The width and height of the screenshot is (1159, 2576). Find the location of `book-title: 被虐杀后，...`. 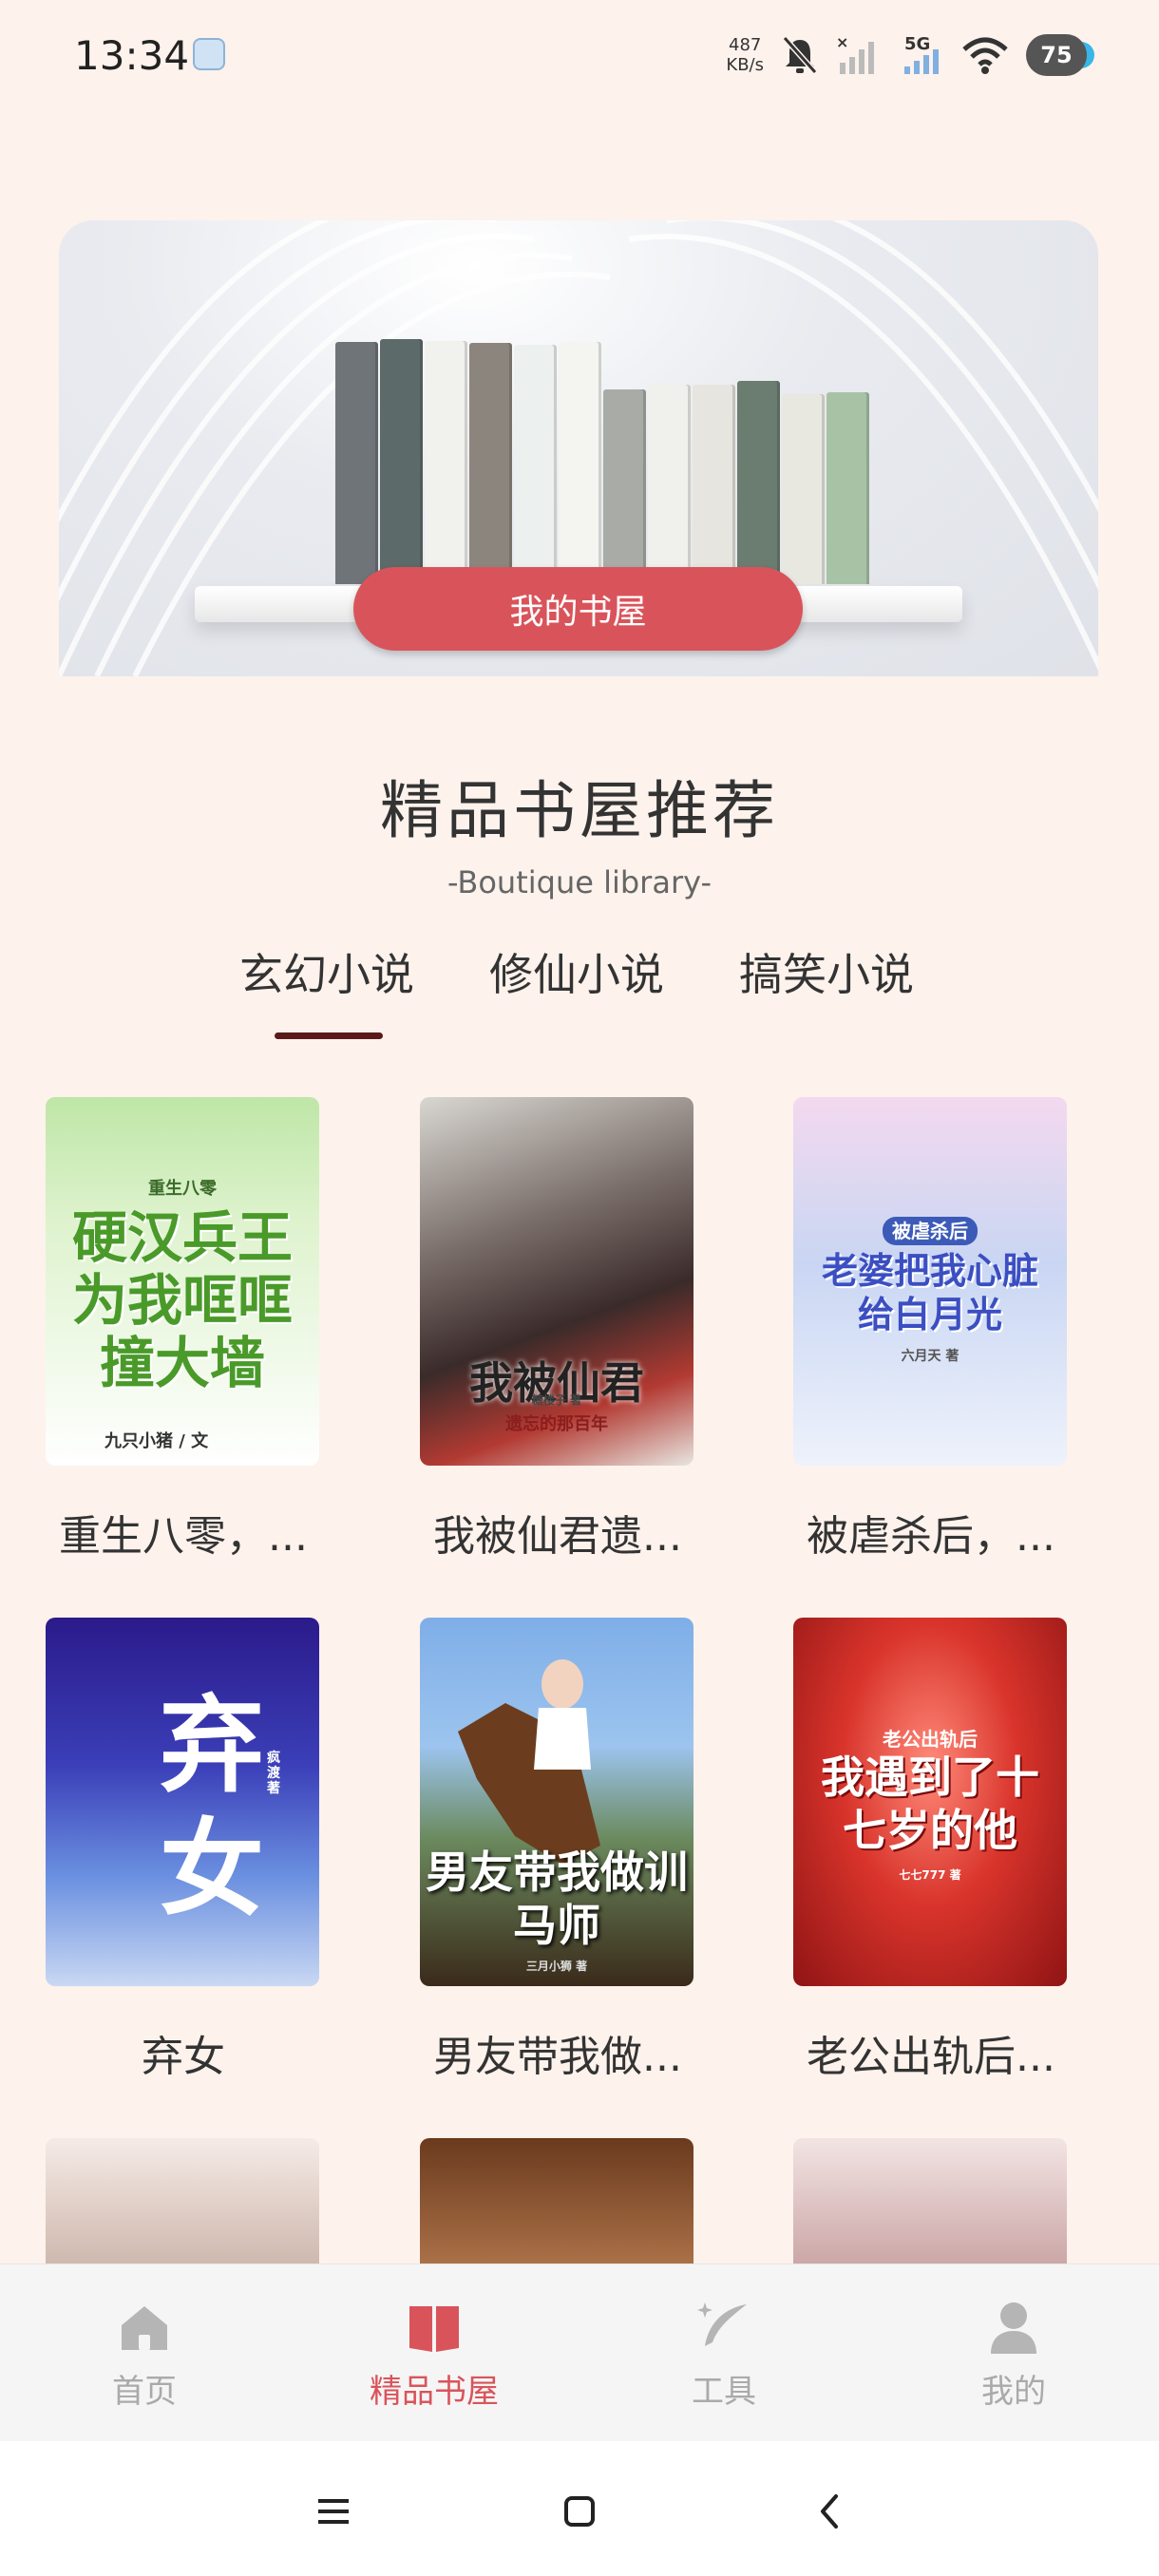

book-title: 被虐杀后，... is located at coordinates (931, 1532).